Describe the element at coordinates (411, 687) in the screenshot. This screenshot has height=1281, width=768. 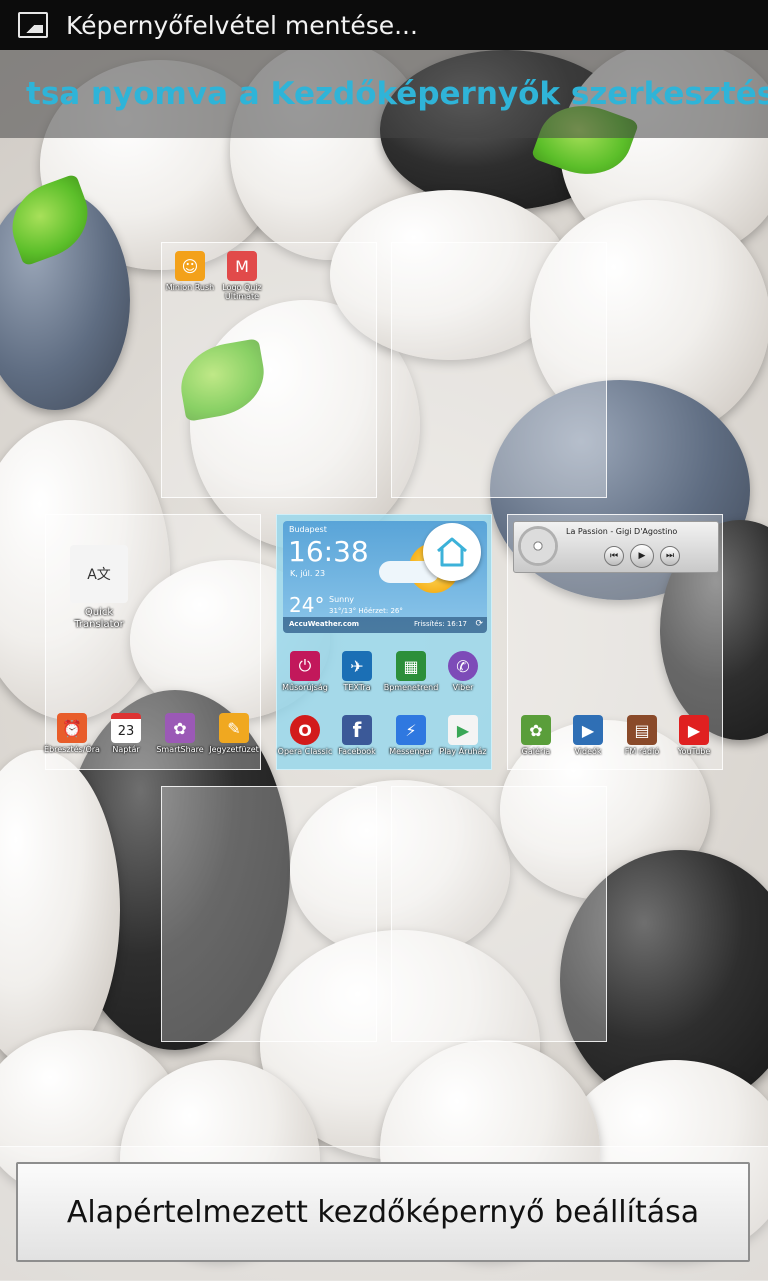
I see `app-label: Bpmenetrend` at that location.